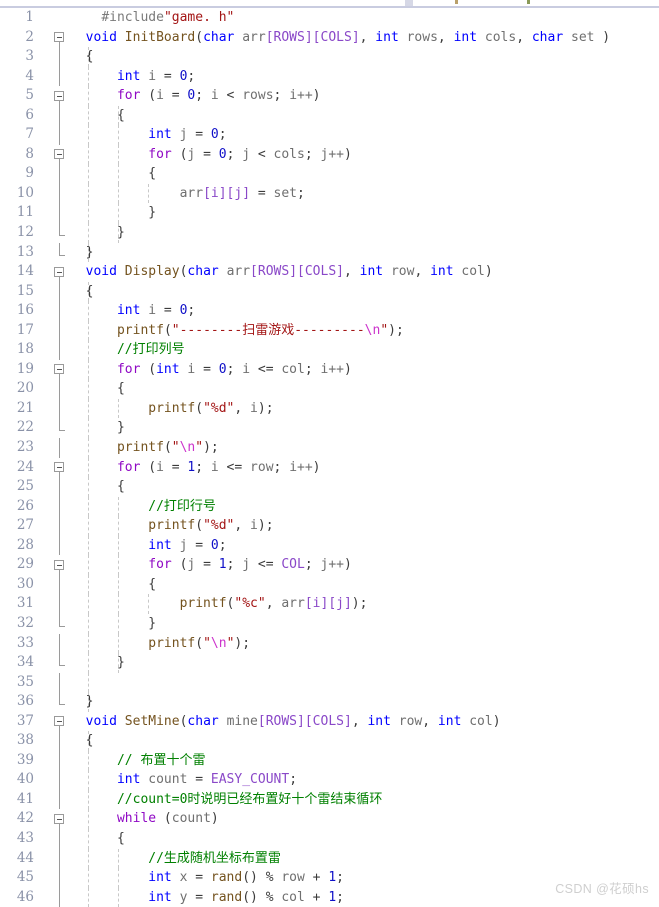 The image size is (659, 907). What do you see at coordinates (207, 154) in the screenshot?
I see `code-token: =` at bounding box center [207, 154].